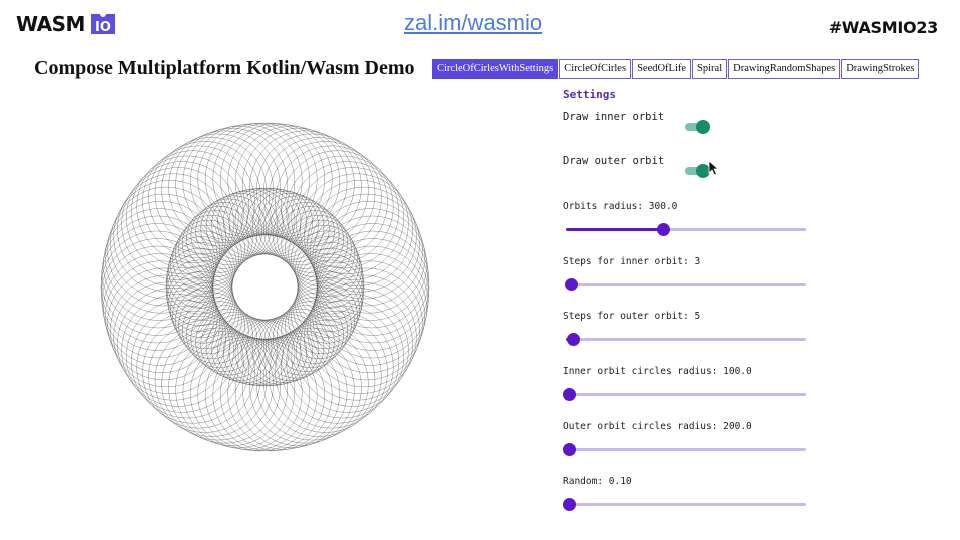 The height and width of the screenshot is (540, 960). I want to click on slider-label: Steps for outer orbit: 5, so click(632, 316).